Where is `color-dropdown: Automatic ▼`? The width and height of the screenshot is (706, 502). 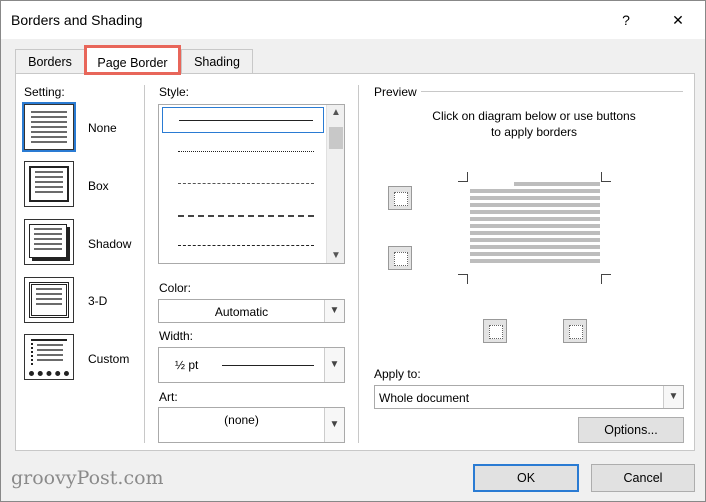
color-dropdown: Automatic ▼ is located at coordinates (251, 311).